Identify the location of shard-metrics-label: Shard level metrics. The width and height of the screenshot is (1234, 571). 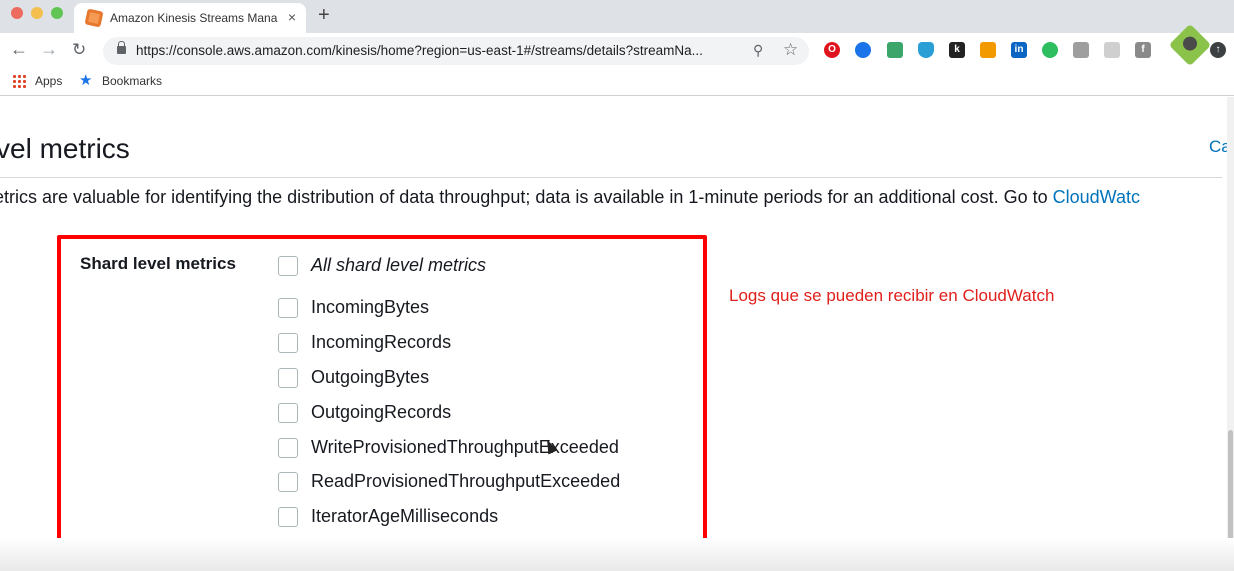
(158, 263).